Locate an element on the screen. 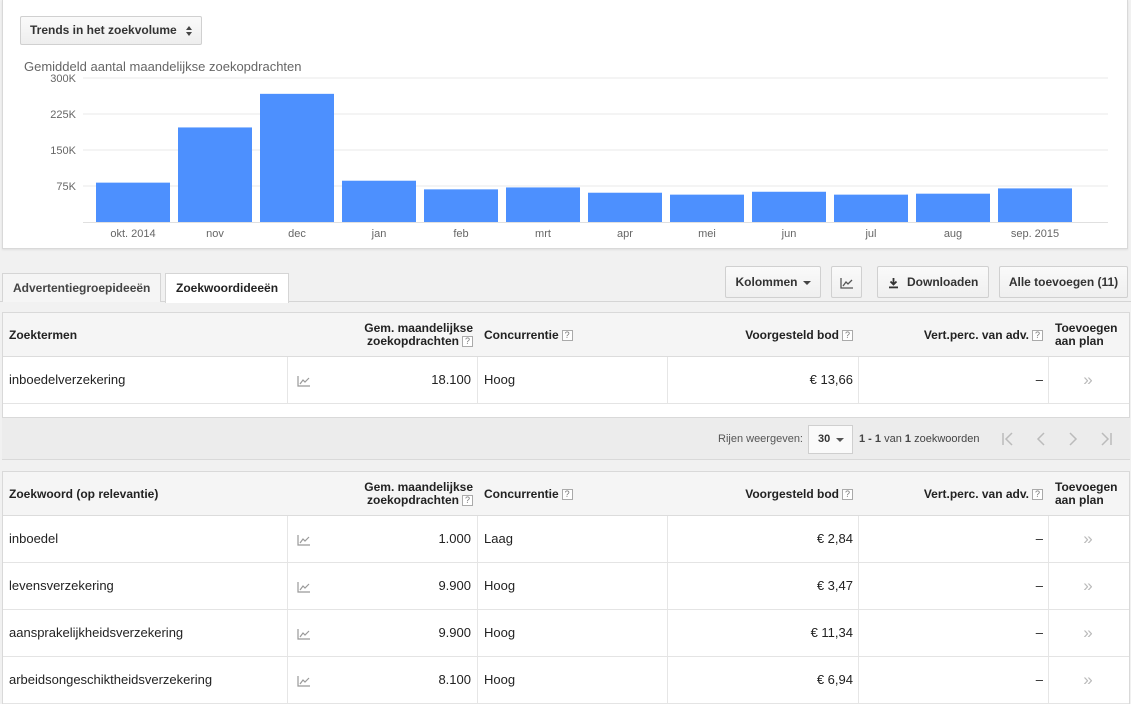 This screenshot has width=1131, height=704. tab-keyword-ideas: Zoekwoordideeën is located at coordinates (227, 288).